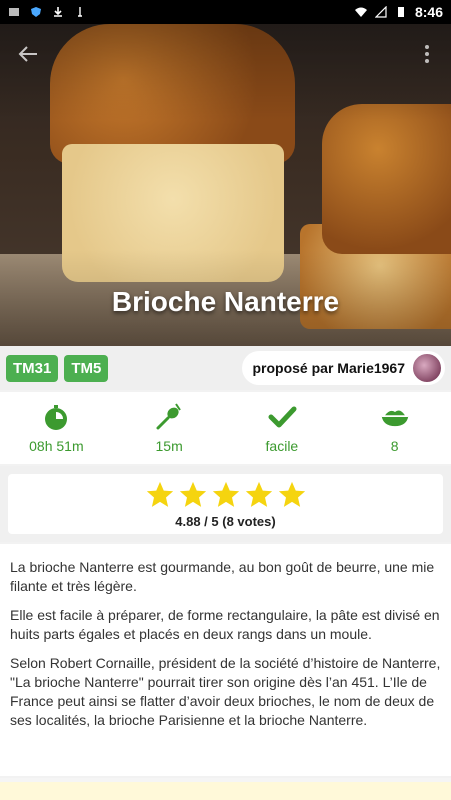  Describe the element at coordinates (282, 417) in the screenshot. I see `check-icon` at that location.